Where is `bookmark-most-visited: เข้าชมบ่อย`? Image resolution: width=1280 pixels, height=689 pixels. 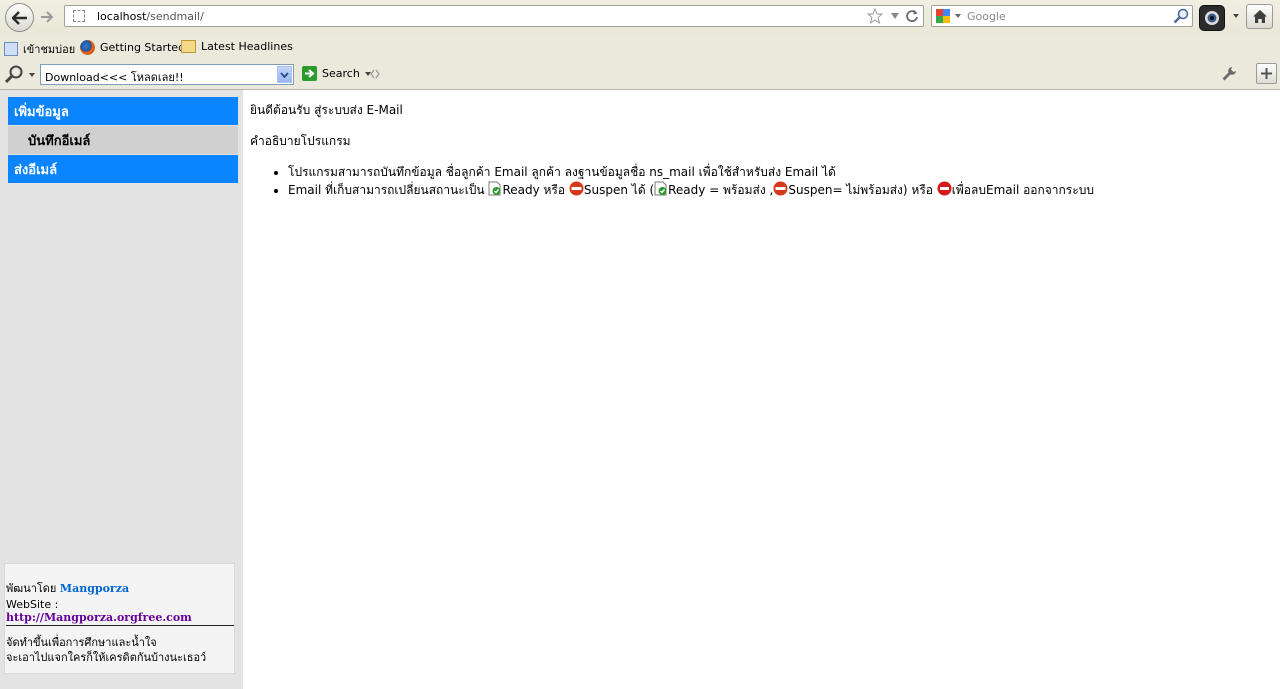 bookmark-most-visited: เข้าชมบ่อย is located at coordinates (39, 49).